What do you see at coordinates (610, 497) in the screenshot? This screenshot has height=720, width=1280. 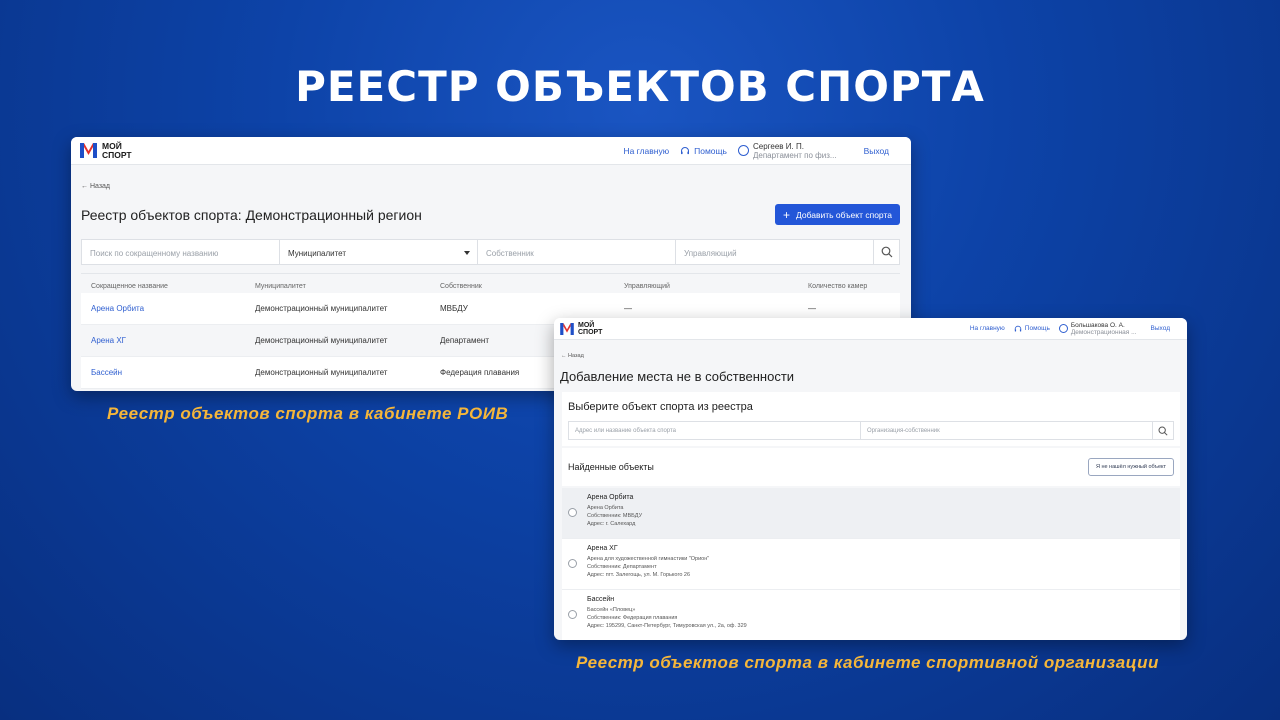 I see `item-name: Арена Орбита` at bounding box center [610, 497].